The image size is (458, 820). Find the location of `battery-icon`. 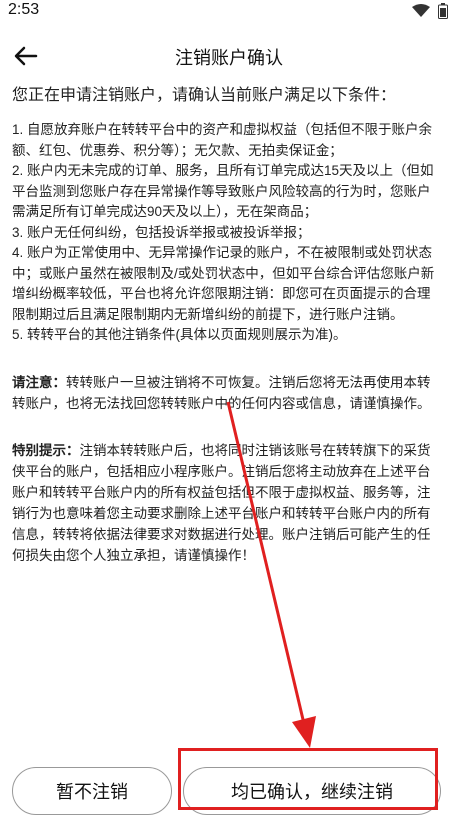

battery-icon is located at coordinates (443, 11).